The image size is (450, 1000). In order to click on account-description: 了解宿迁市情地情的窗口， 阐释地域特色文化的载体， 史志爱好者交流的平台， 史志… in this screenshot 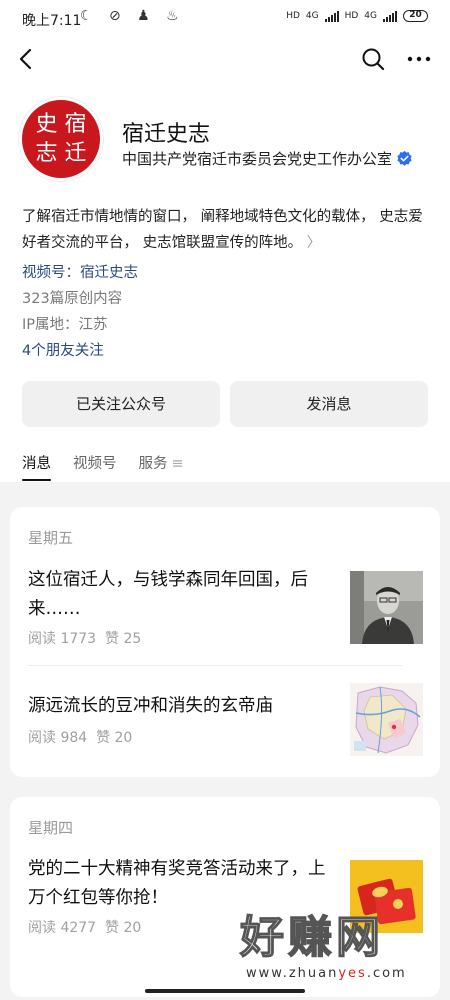, I will do `click(227, 230)`.